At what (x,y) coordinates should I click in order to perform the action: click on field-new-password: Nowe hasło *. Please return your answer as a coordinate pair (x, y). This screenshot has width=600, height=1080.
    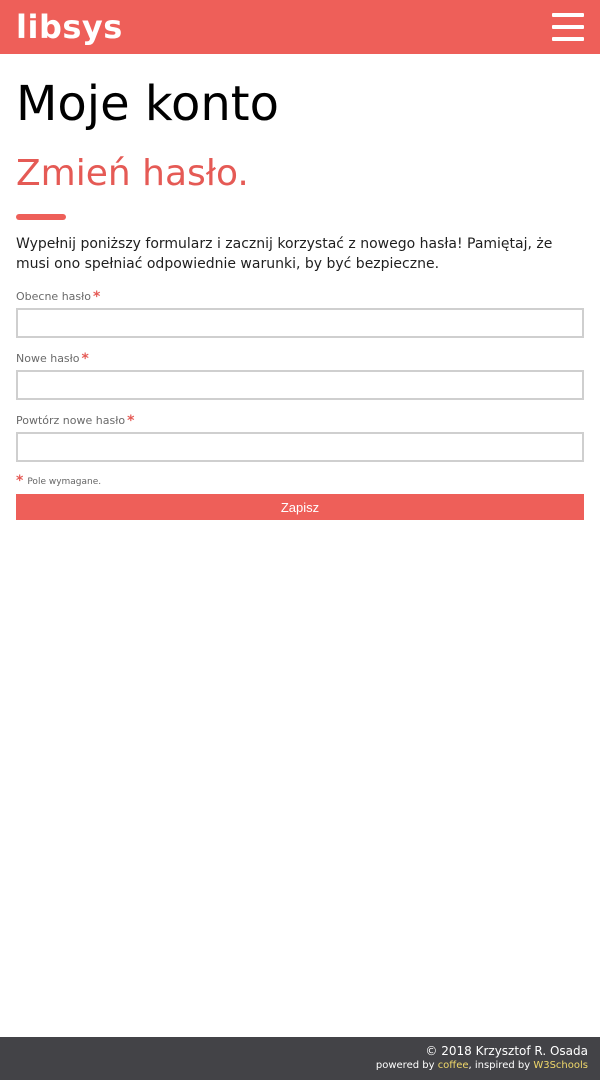
    Looking at the image, I should click on (300, 376).